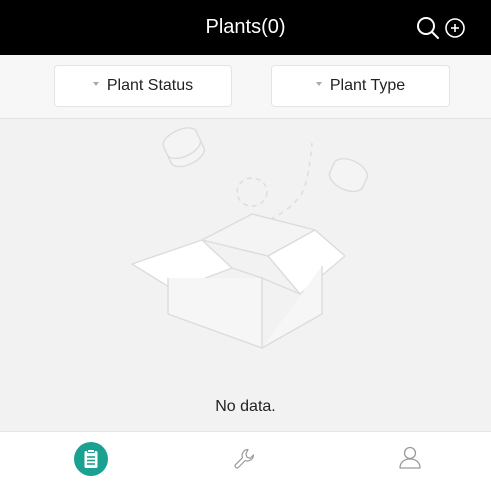 The width and height of the screenshot is (491, 485). I want to click on bottom-tab-bar, so click(245, 458).